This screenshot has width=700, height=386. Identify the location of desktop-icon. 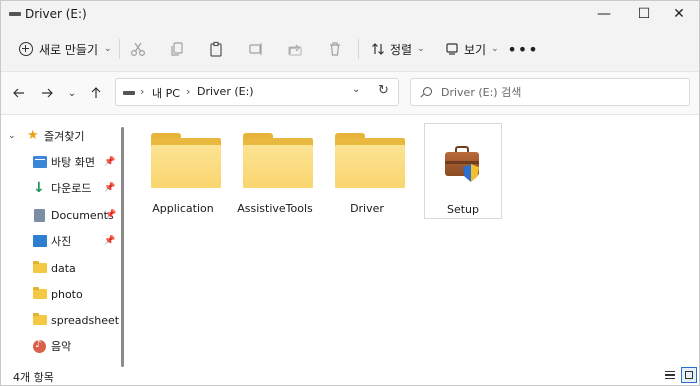
(40, 162).